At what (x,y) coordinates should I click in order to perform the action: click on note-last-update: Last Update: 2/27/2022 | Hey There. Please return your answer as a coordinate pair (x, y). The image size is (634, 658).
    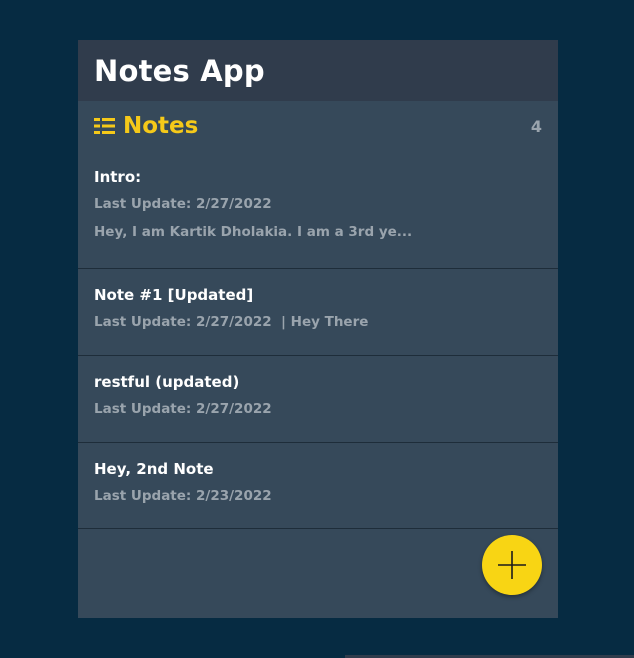
    Looking at the image, I should click on (231, 322).